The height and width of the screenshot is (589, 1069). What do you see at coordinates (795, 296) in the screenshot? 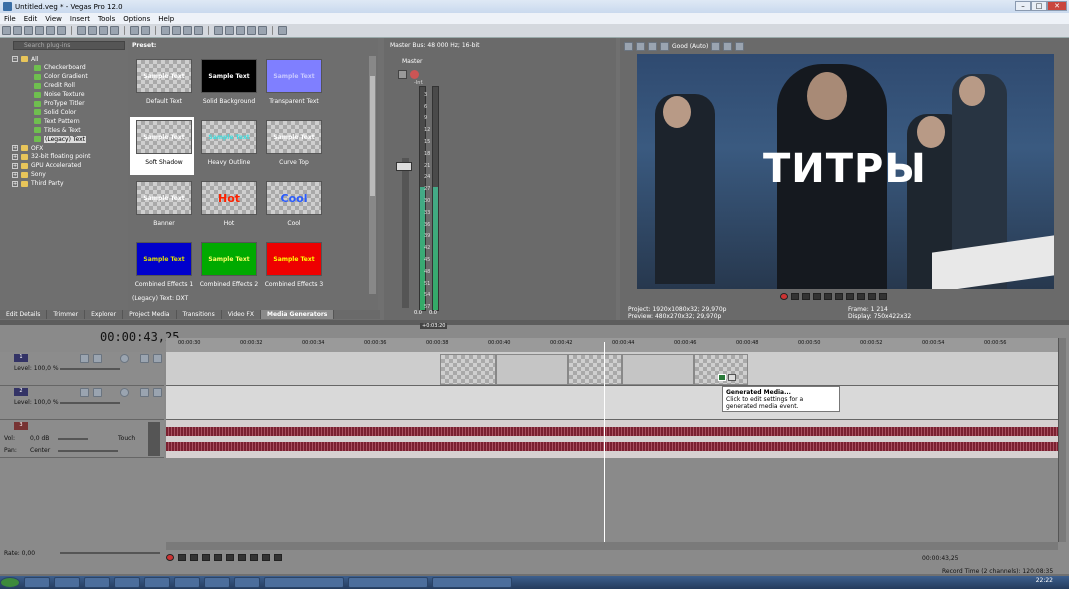
I see `loop-icon` at bounding box center [795, 296].